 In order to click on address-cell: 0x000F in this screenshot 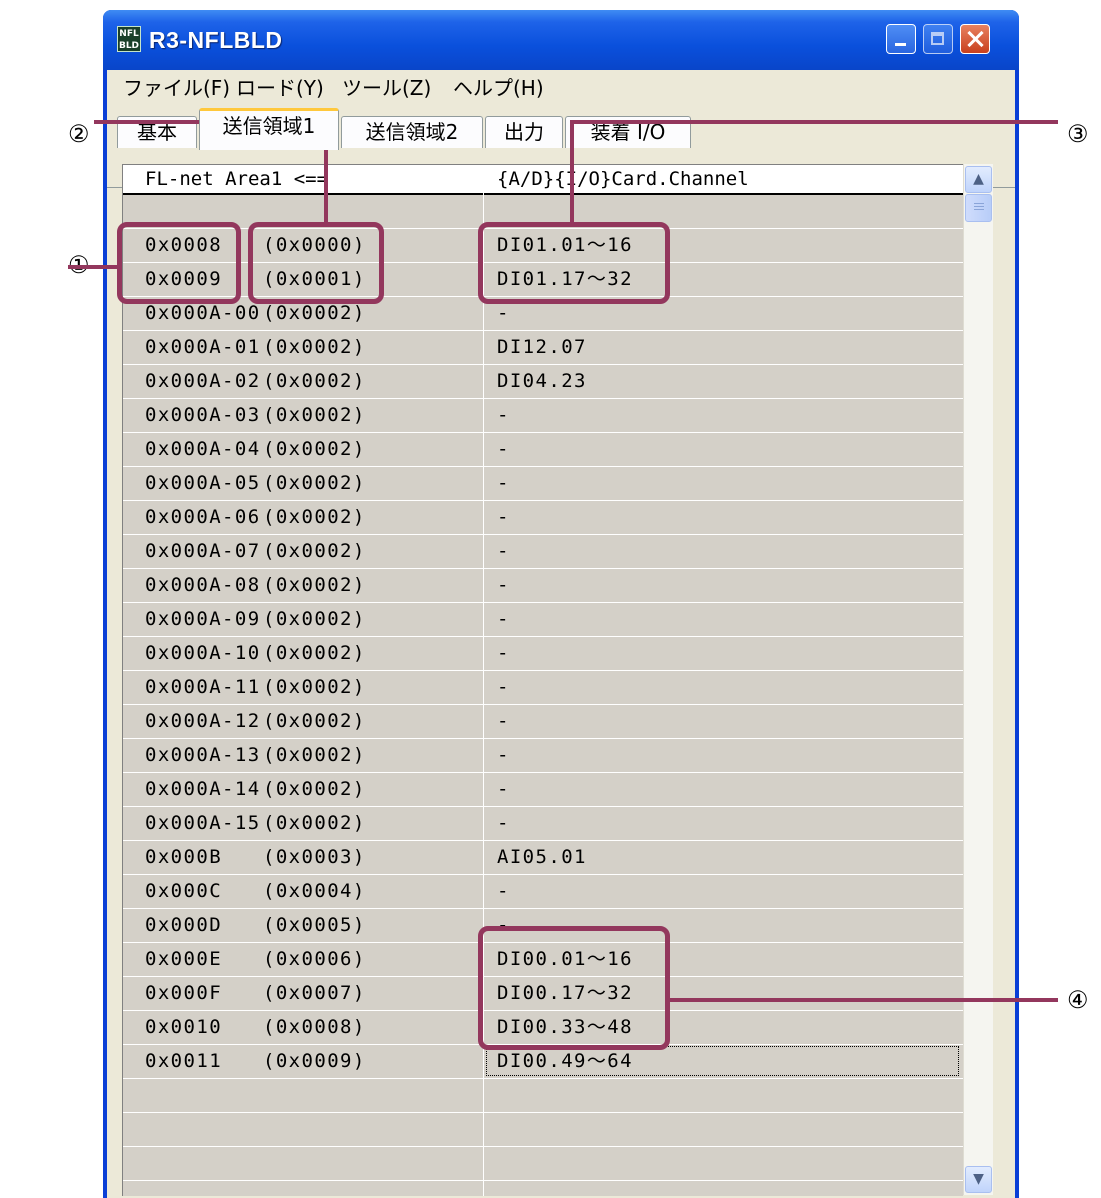, I will do `click(183, 993)`.